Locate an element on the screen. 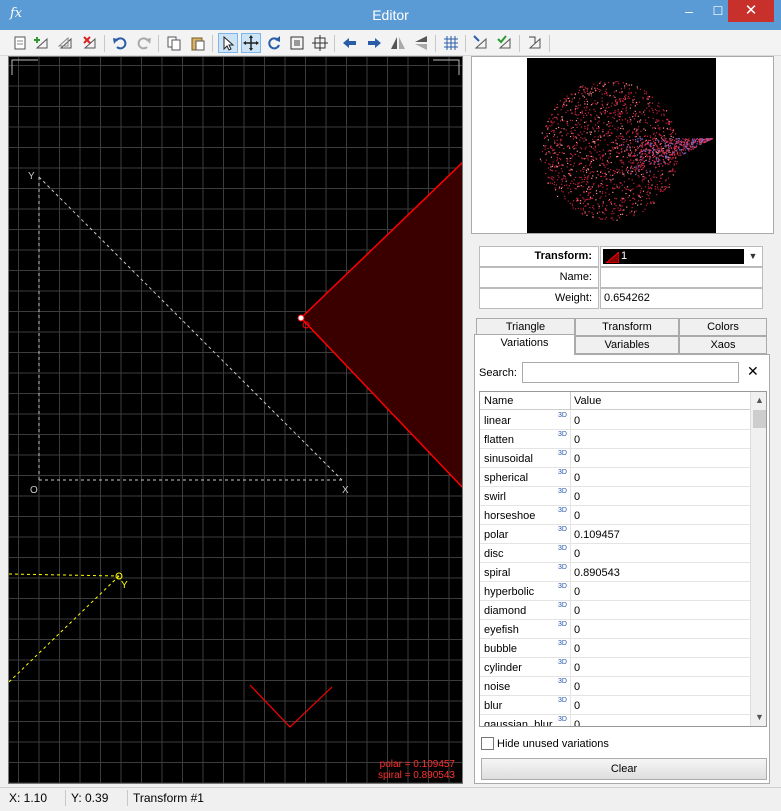  rotate-left-button is located at coordinates (350, 43).